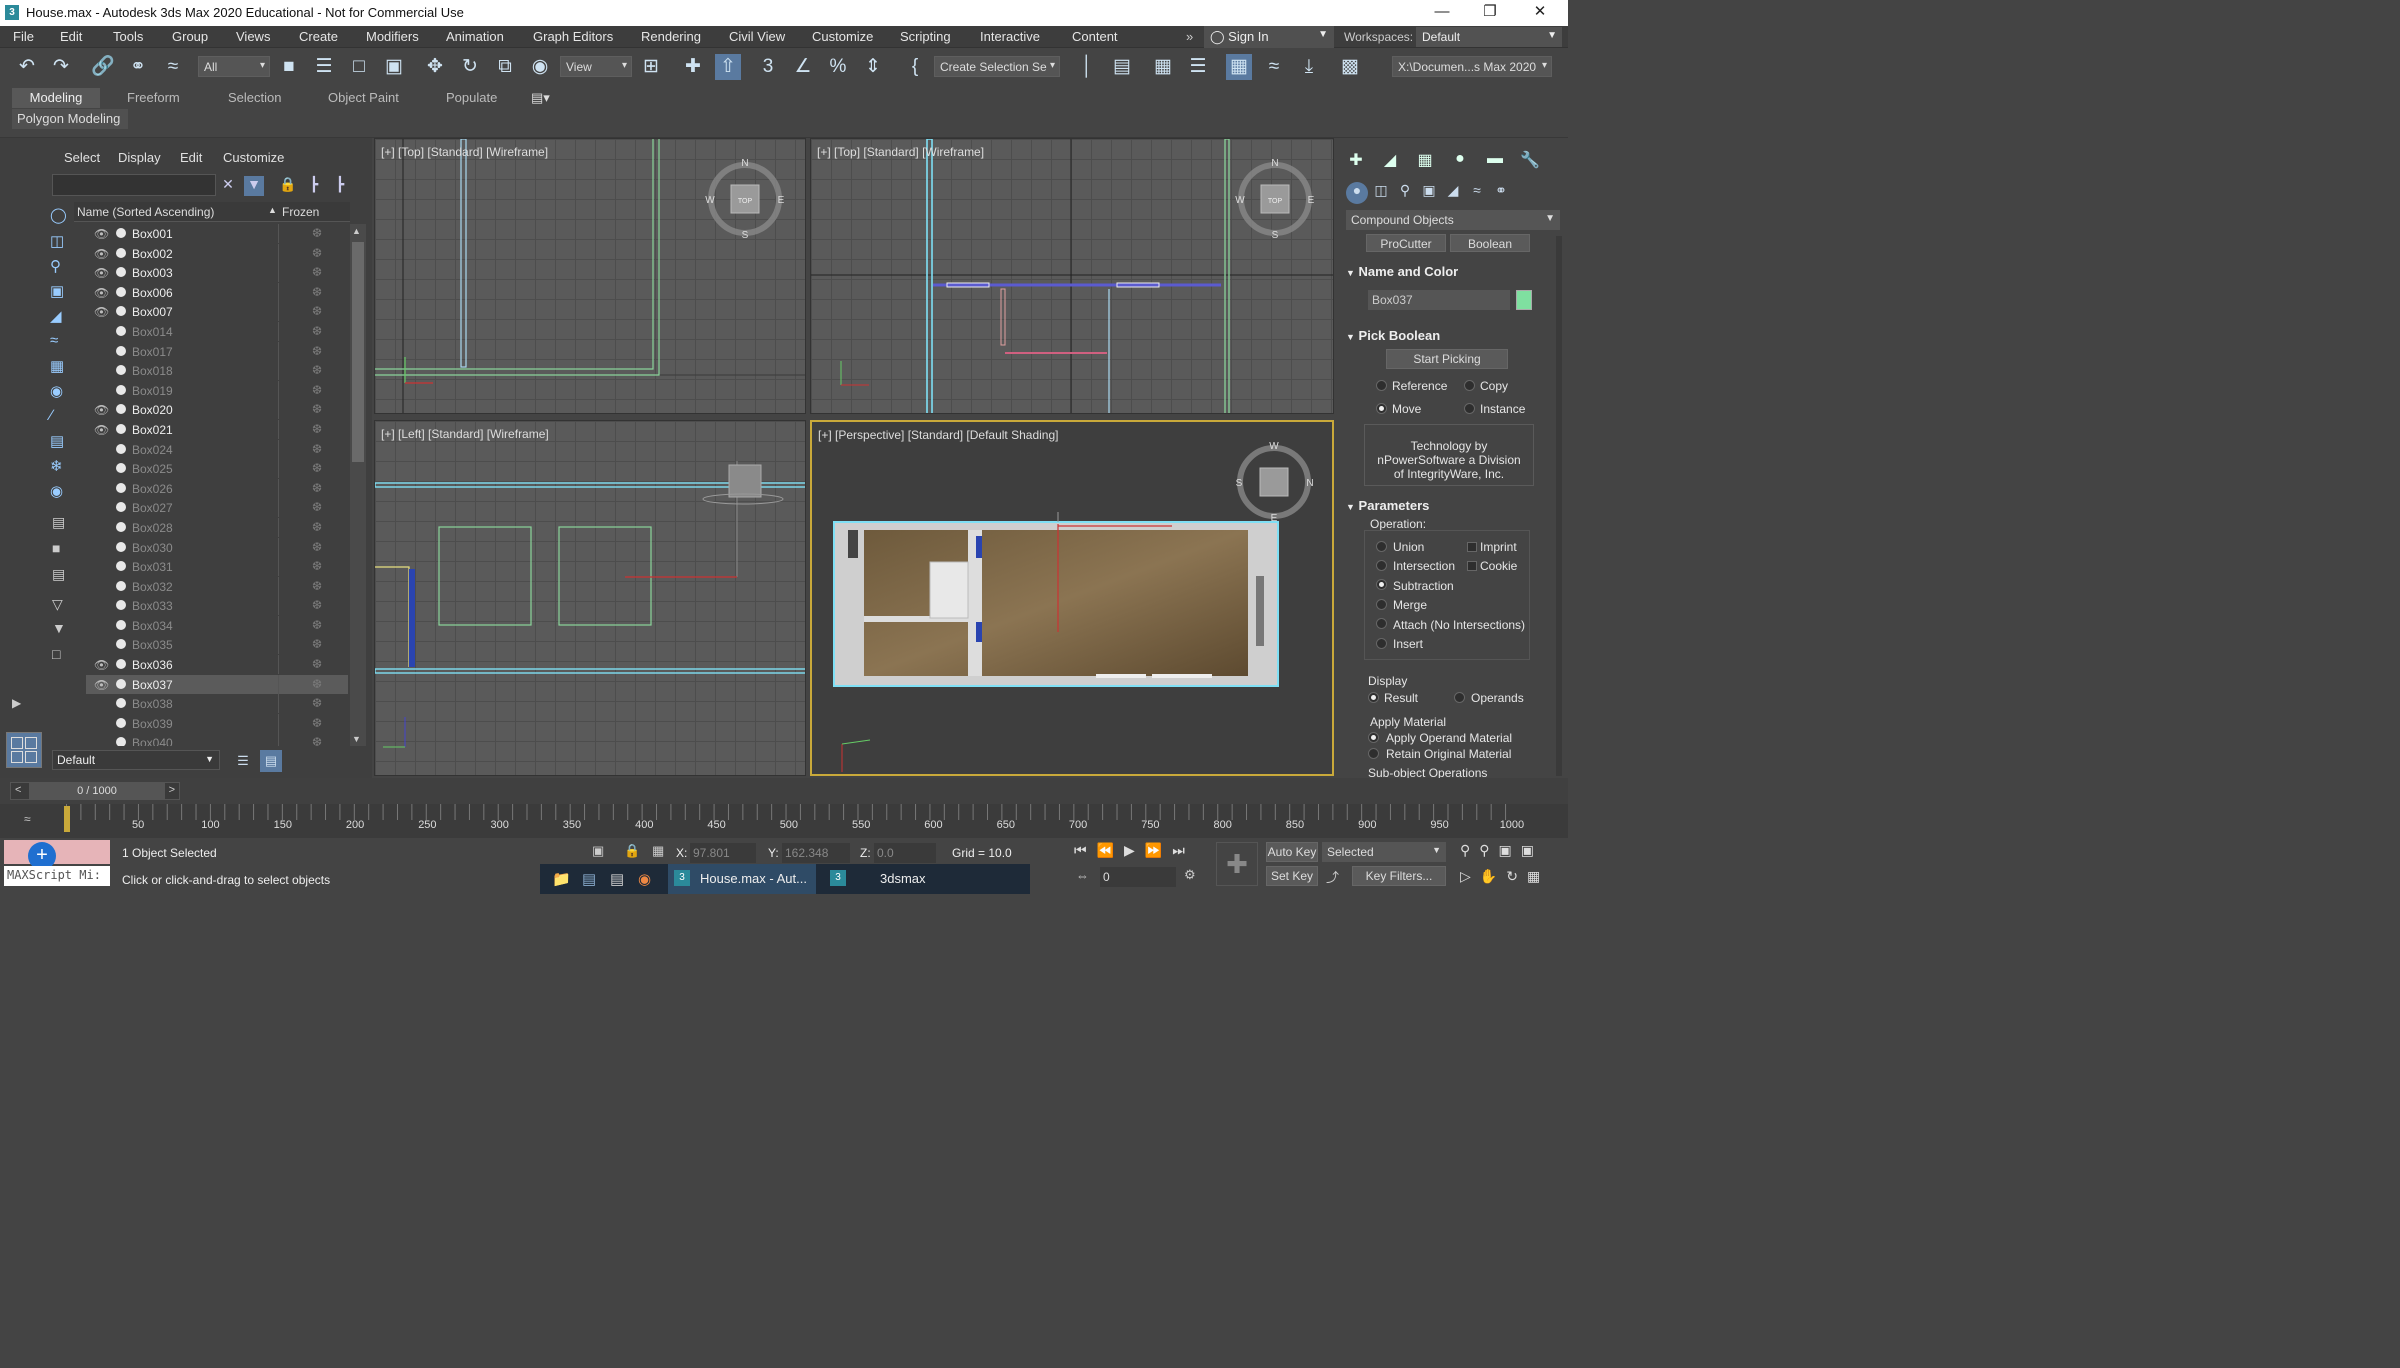 The width and height of the screenshot is (2400, 1368). I want to click on explorer-scrollbar: ▲ ▼, so click(358, 485).